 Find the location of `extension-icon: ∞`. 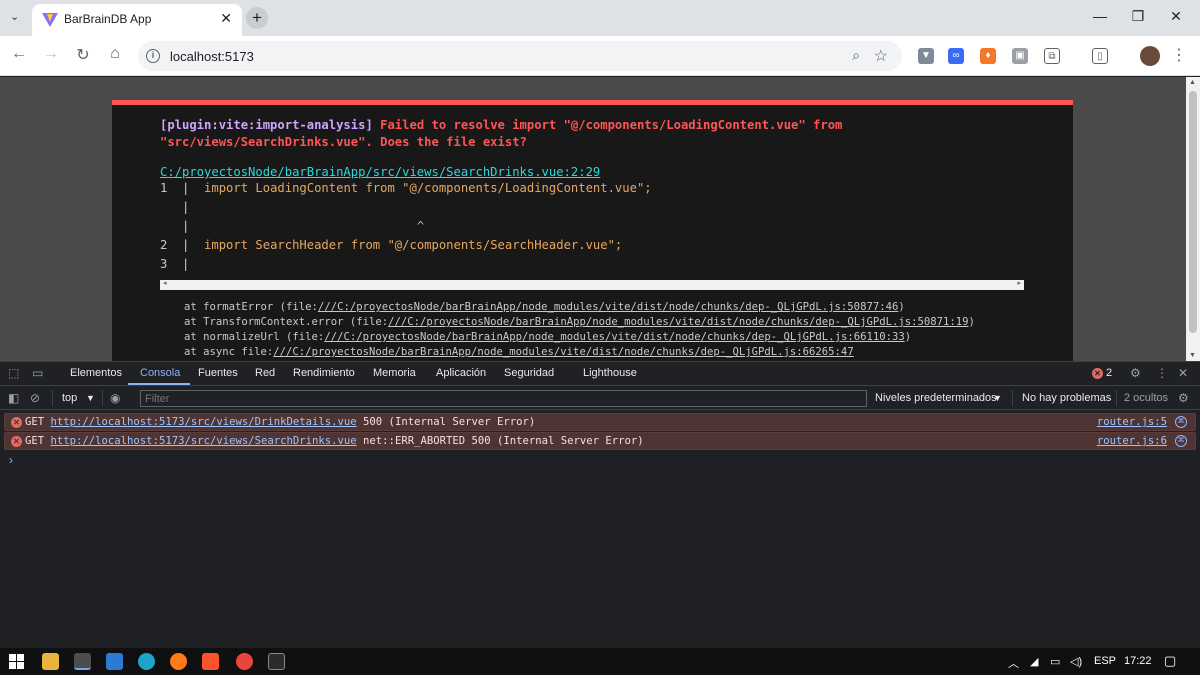

extension-icon: ∞ is located at coordinates (956, 56).